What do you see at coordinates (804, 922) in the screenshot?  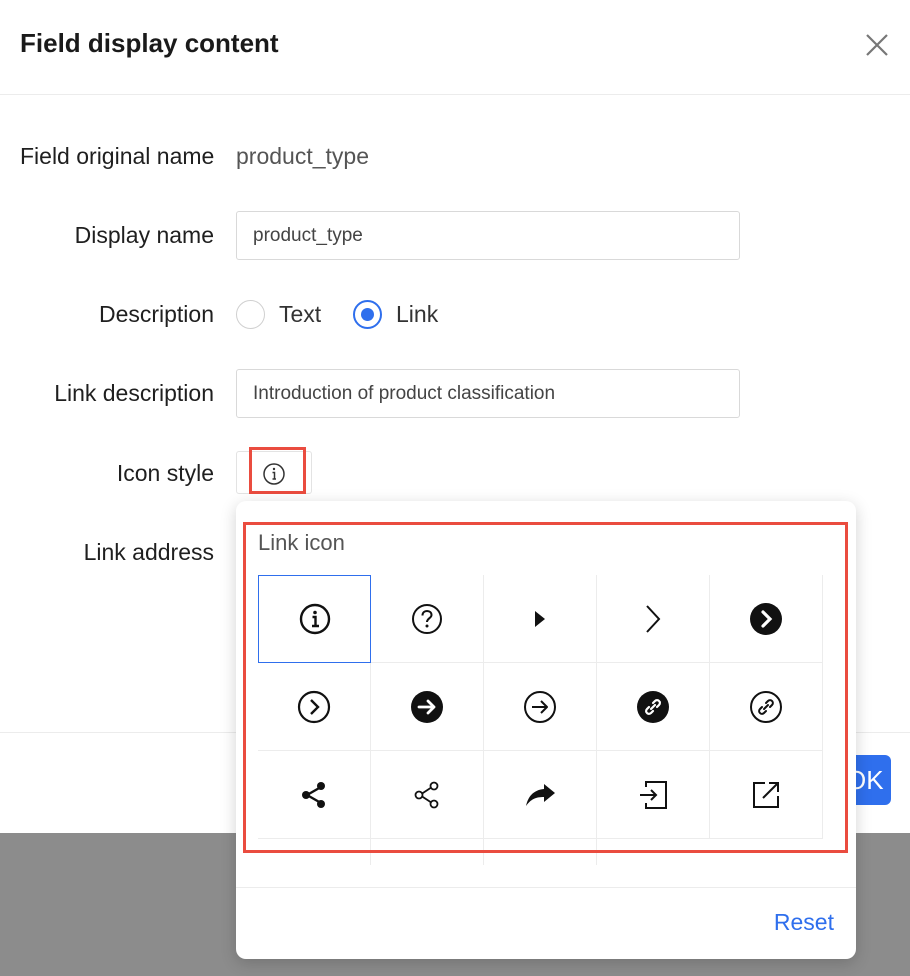 I see `reset-link: Reset` at bounding box center [804, 922].